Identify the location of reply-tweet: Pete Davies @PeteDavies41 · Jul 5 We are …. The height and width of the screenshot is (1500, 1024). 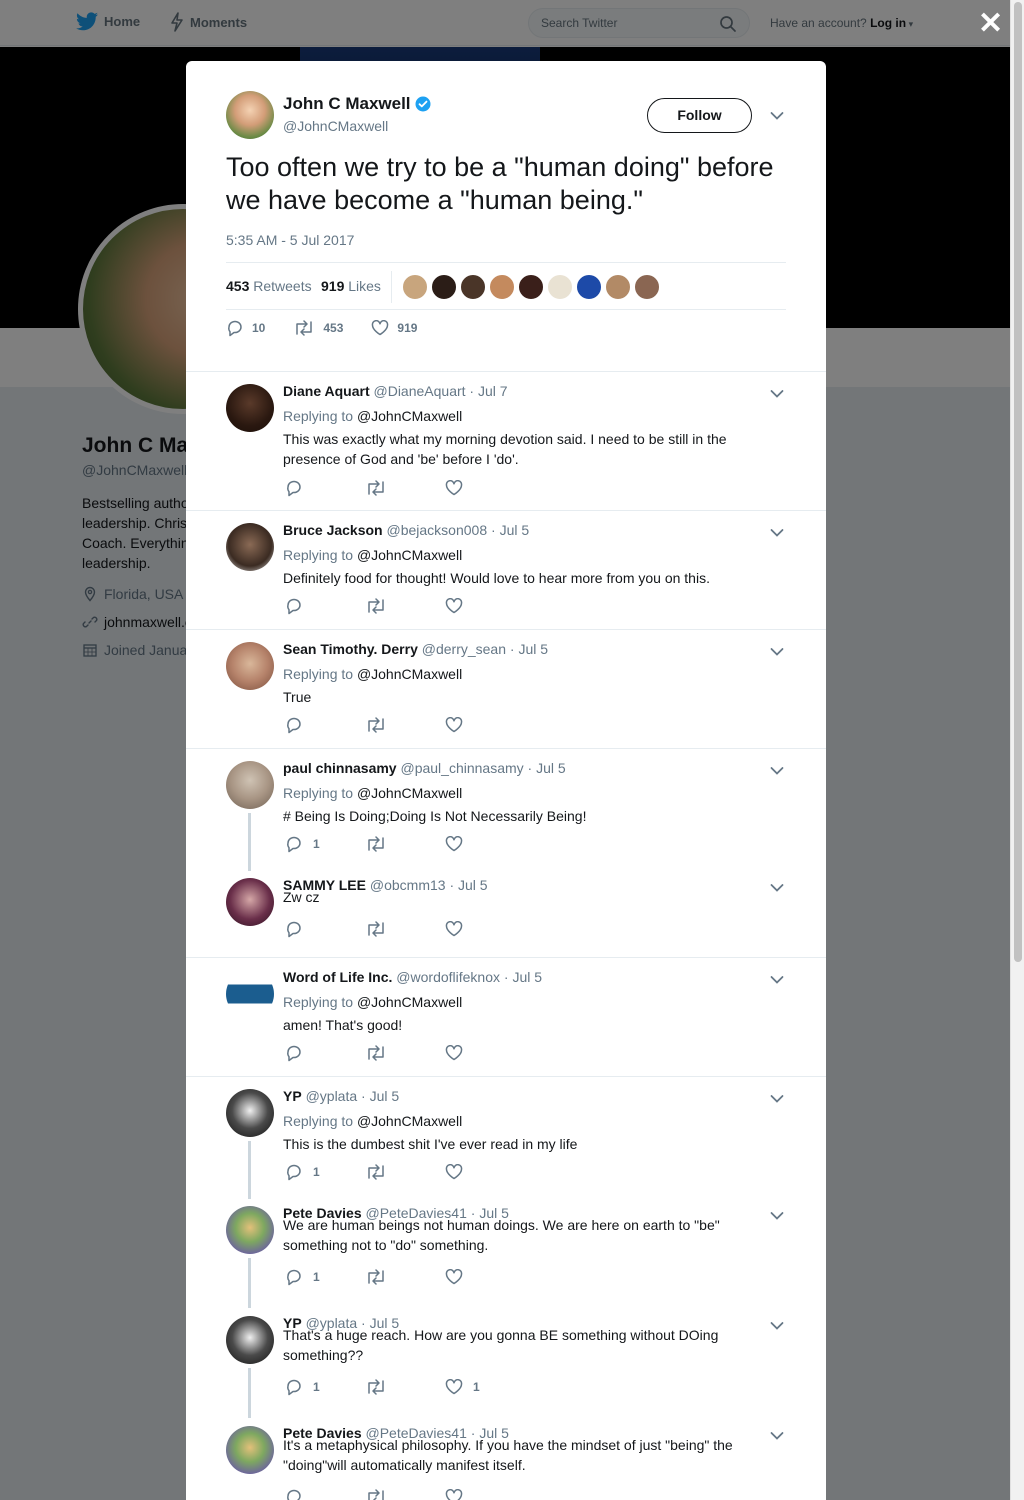
(506, 1251).